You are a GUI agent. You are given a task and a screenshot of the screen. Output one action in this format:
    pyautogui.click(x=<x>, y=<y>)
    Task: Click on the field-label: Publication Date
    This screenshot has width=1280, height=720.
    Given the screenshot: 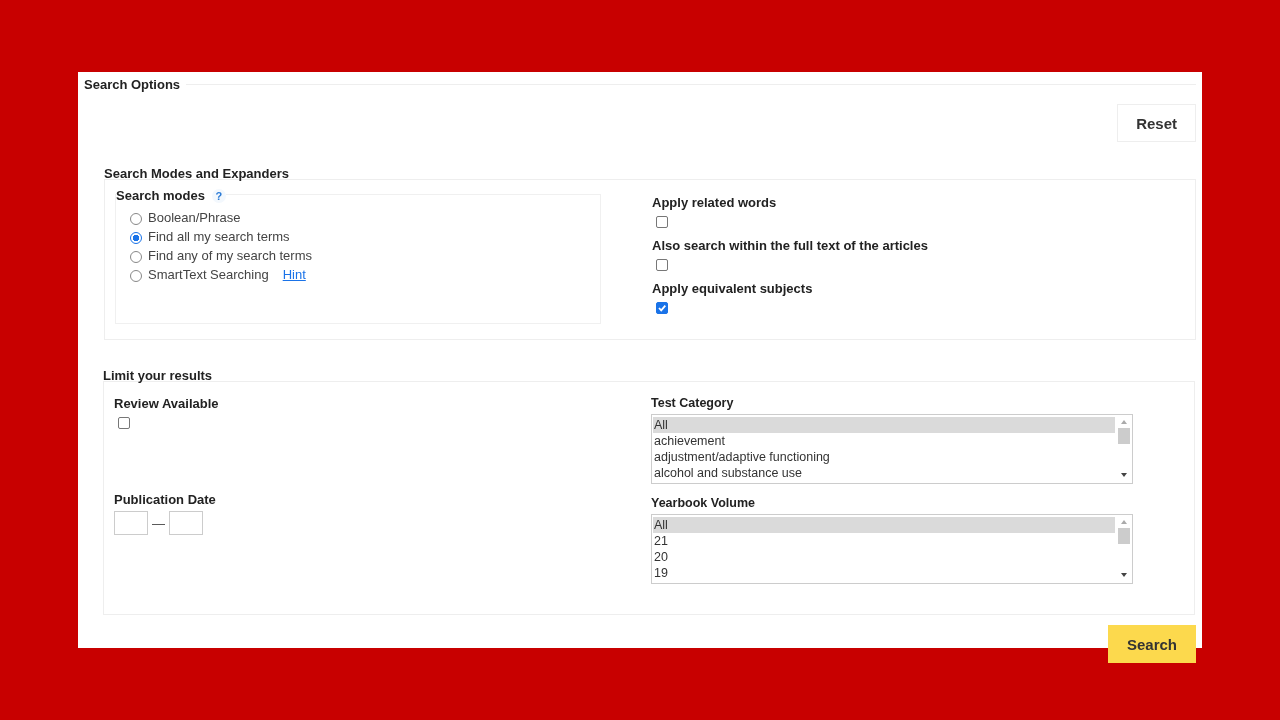 What is the action you would take?
    pyautogui.click(x=165, y=499)
    